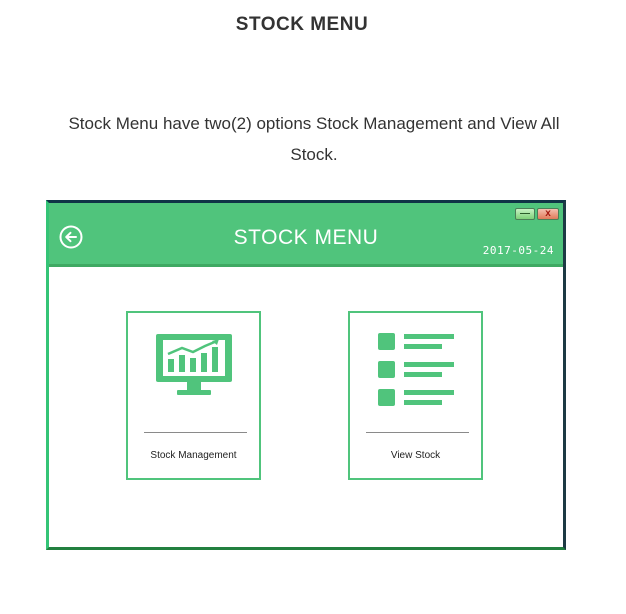 The image size is (626, 614). I want to click on monitor-chart-icon, so click(193, 365).